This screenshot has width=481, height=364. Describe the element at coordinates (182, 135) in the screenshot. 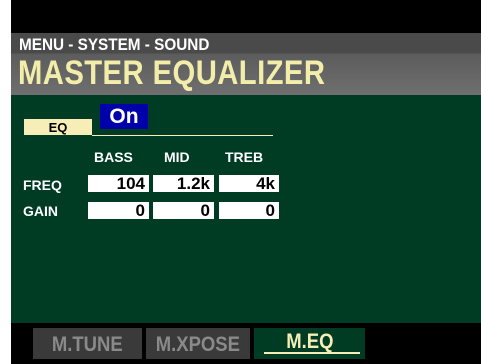

I see `eq-divider` at that location.